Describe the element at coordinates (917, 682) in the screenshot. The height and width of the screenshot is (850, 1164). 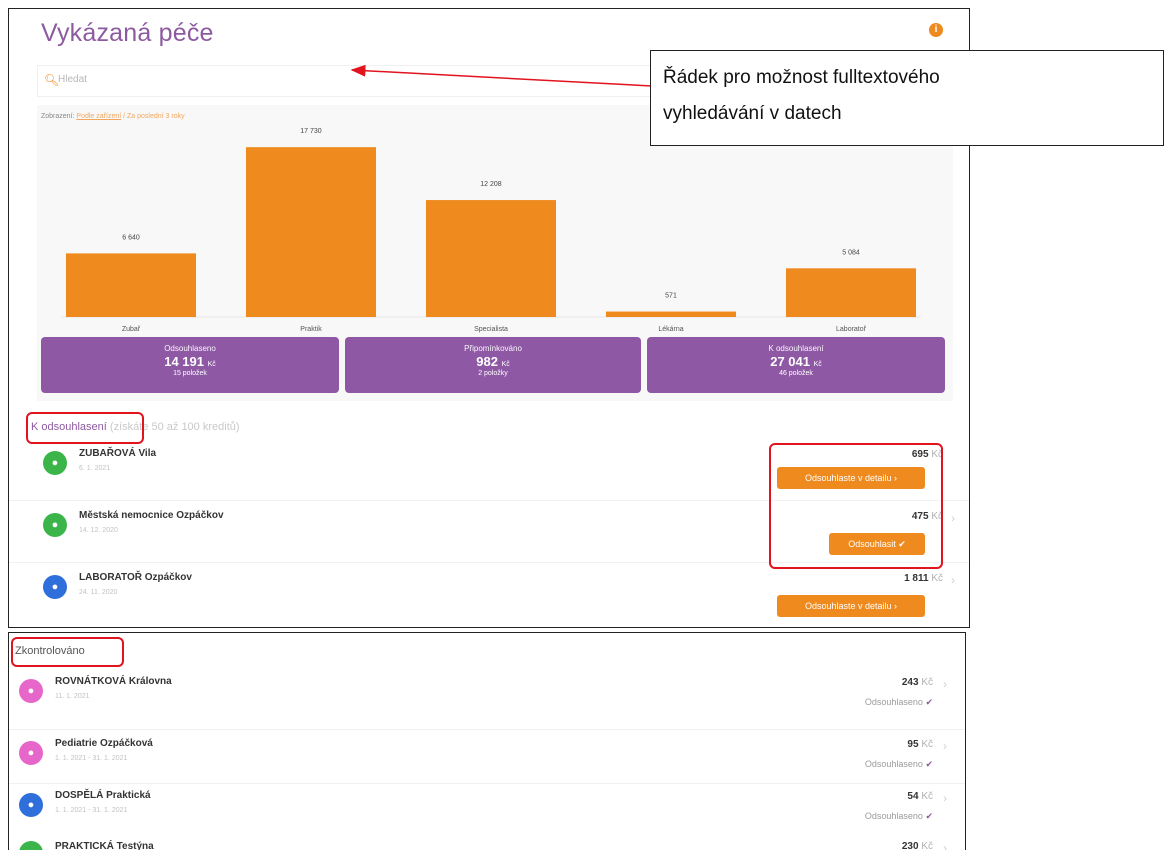
I see `item-amount: 243 Kč` at that location.